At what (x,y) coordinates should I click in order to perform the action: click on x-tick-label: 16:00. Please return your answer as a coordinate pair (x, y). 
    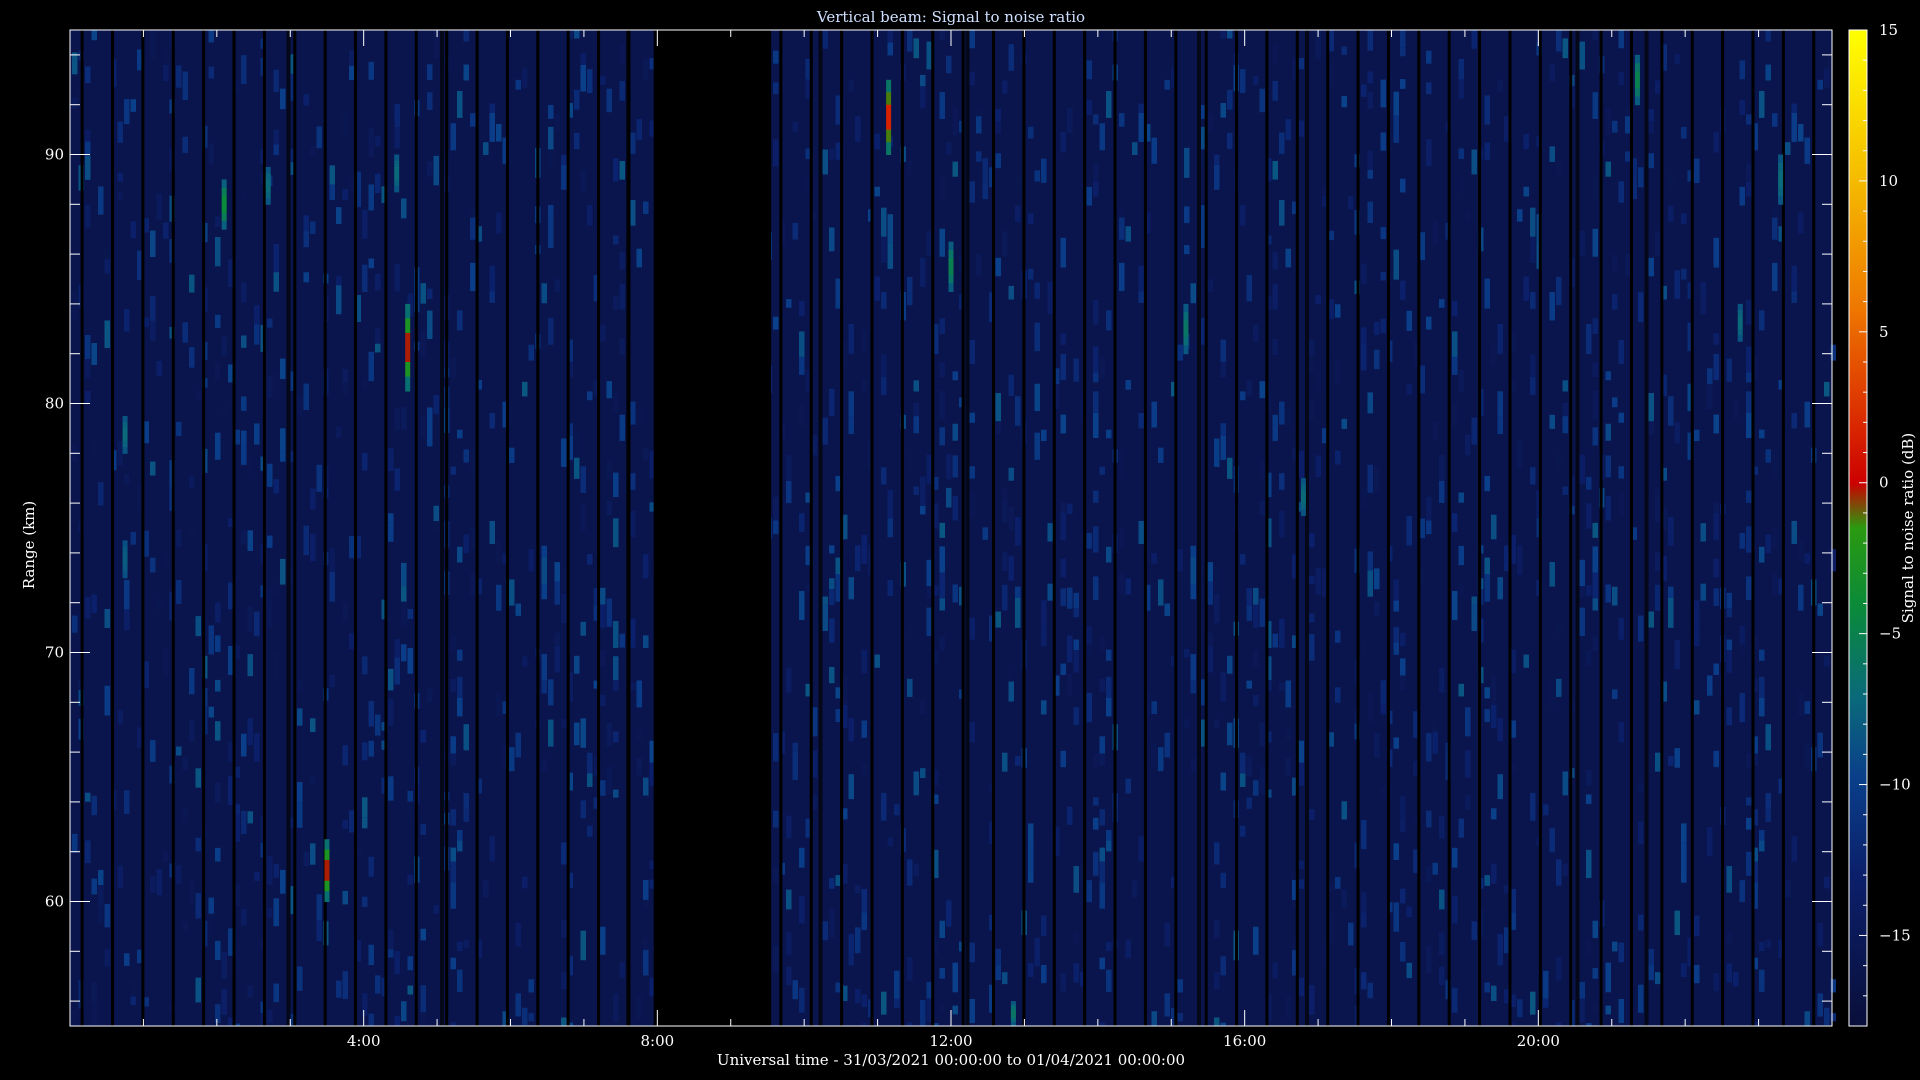
    Looking at the image, I should click on (1244, 1041).